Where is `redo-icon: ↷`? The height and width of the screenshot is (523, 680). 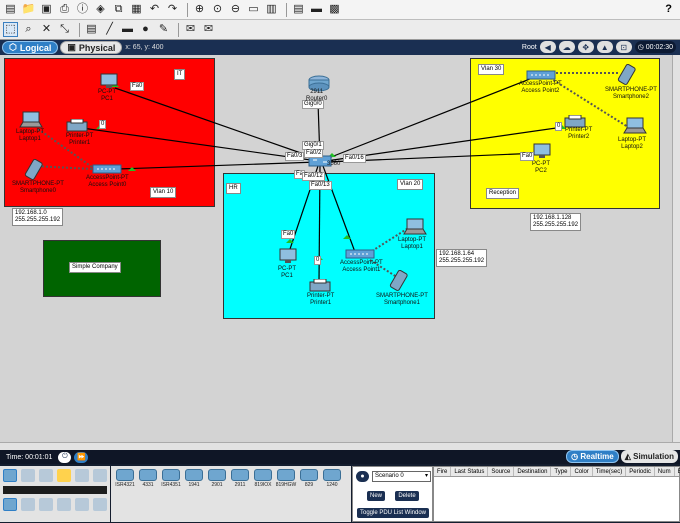
redo-icon: ↷ is located at coordinates (172, 9).